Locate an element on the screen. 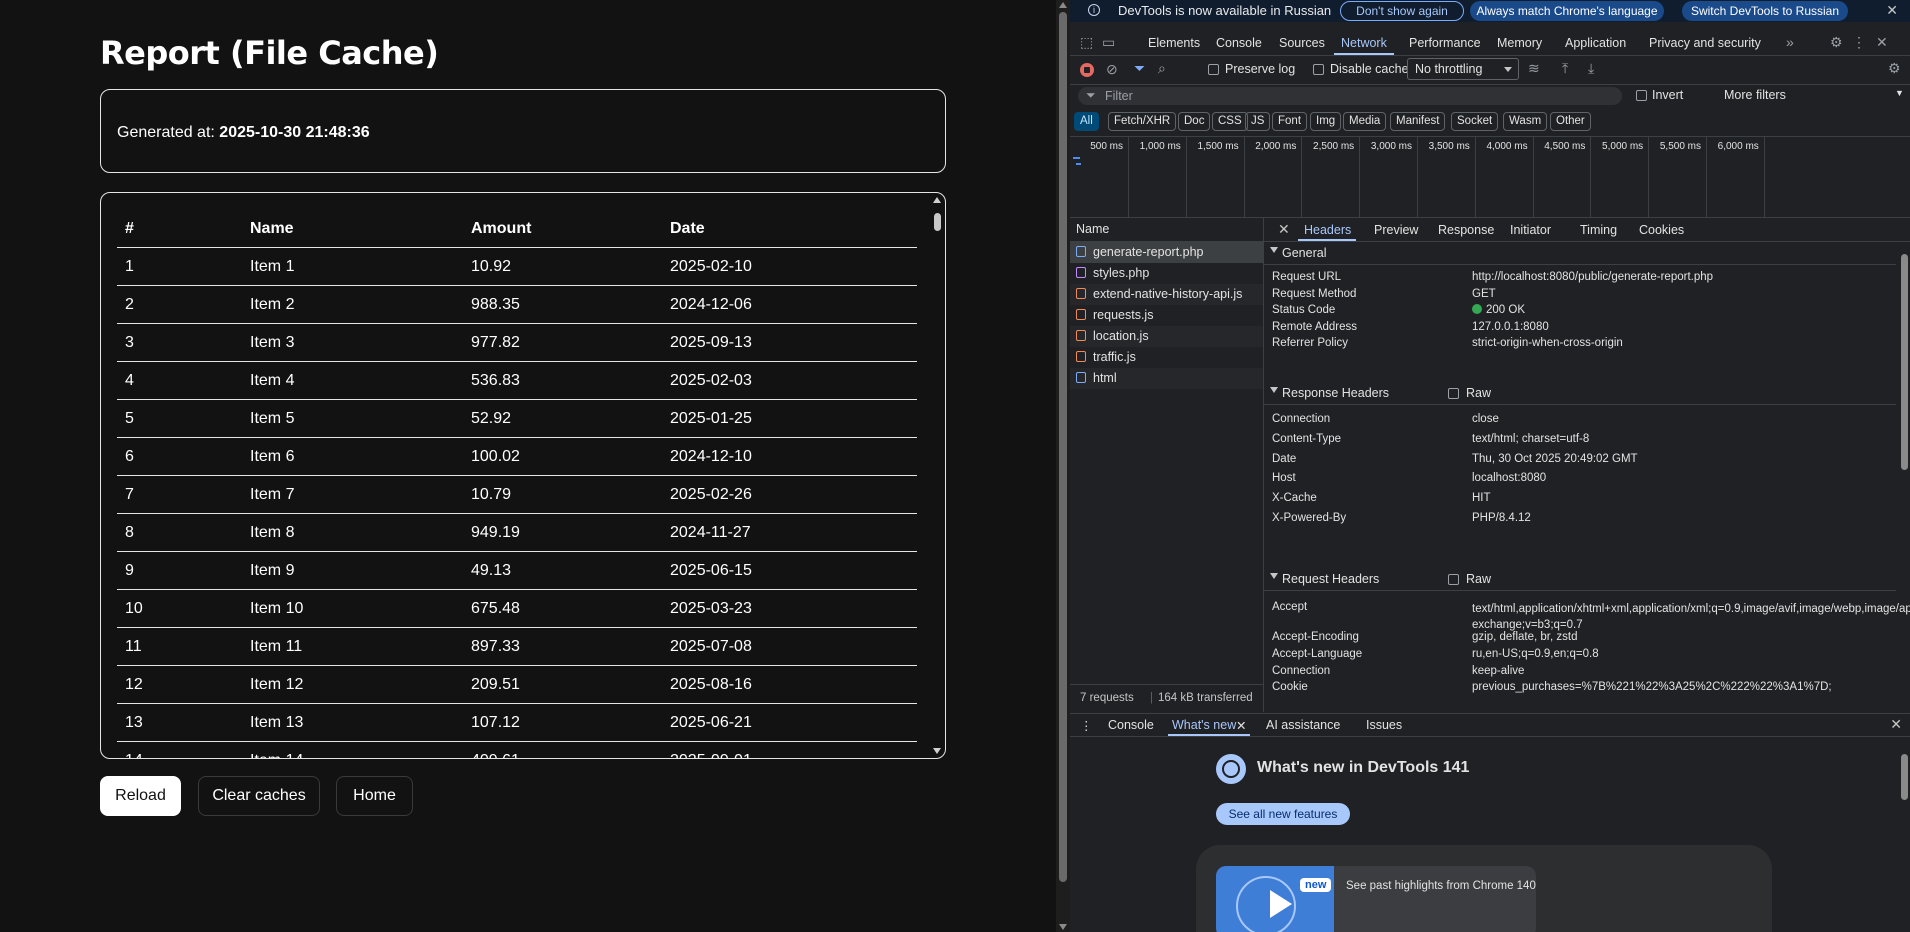  header-name: Remote Address is located at coordinates (1315, 326).